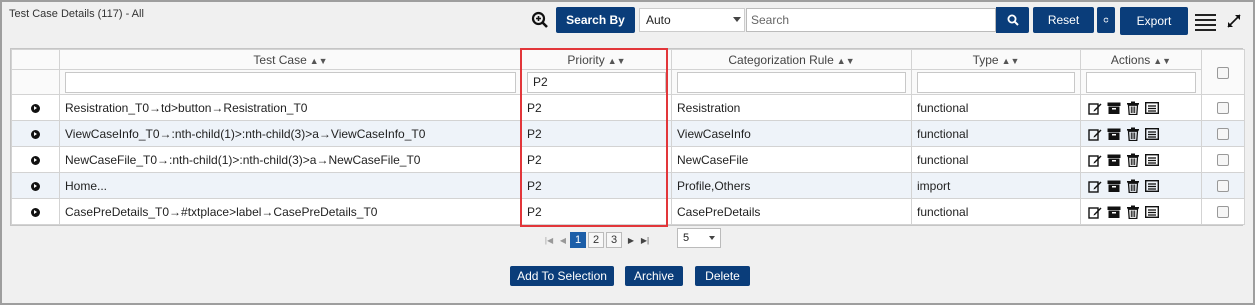 The height and width of the screenshot is (305, 1255). Describe the element at coordinates (1154, 21) in the screenshot. I see `export-button: Export` at that location.